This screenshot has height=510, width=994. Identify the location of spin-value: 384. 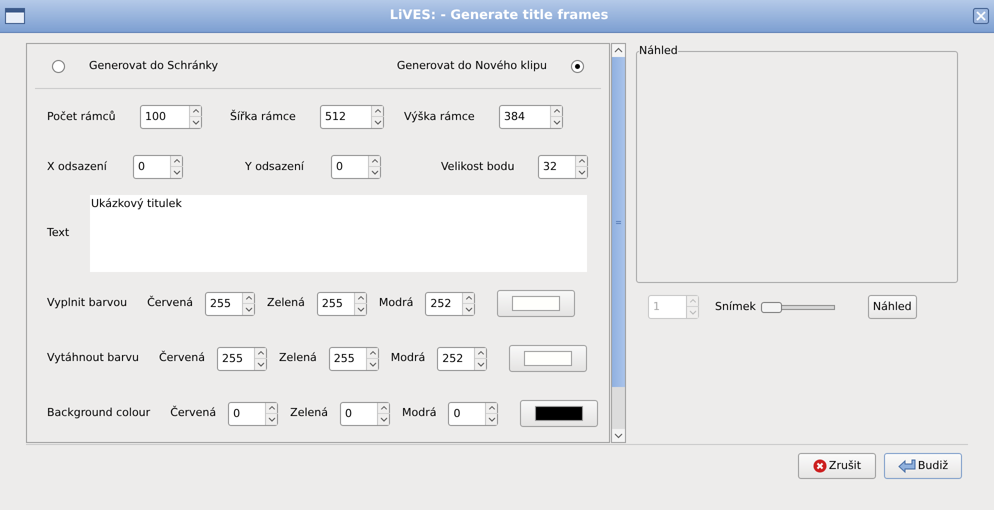
(514, 117).